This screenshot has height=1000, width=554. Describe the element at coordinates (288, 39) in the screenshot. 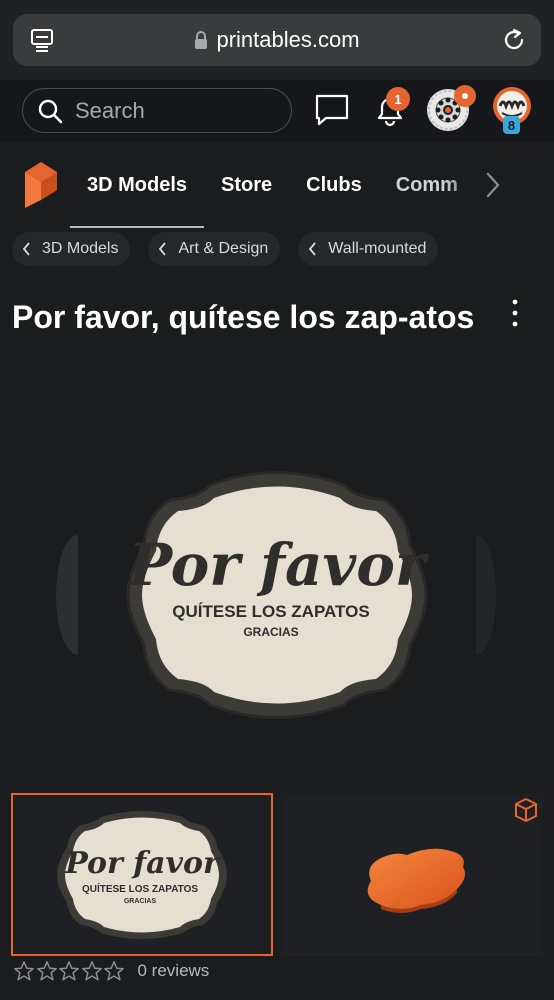

I see `url-text: printables.com` at that location.